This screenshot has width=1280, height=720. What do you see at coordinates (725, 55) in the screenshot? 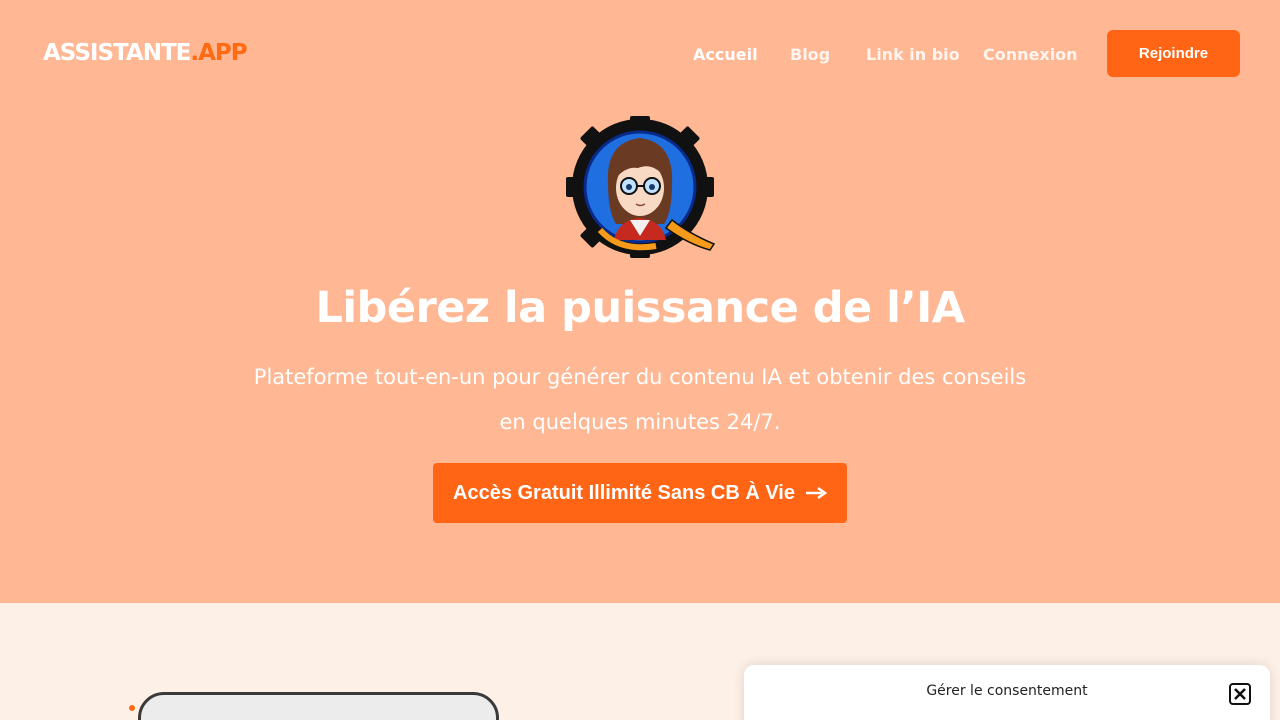
I see `nav-accueil: Accueil` at bounding box center [725, 55].